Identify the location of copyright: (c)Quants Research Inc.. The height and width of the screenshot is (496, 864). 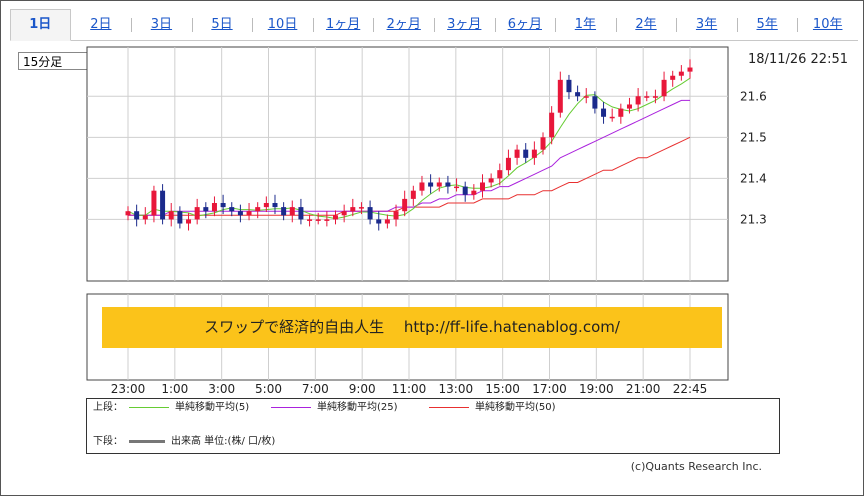
(696, 466).